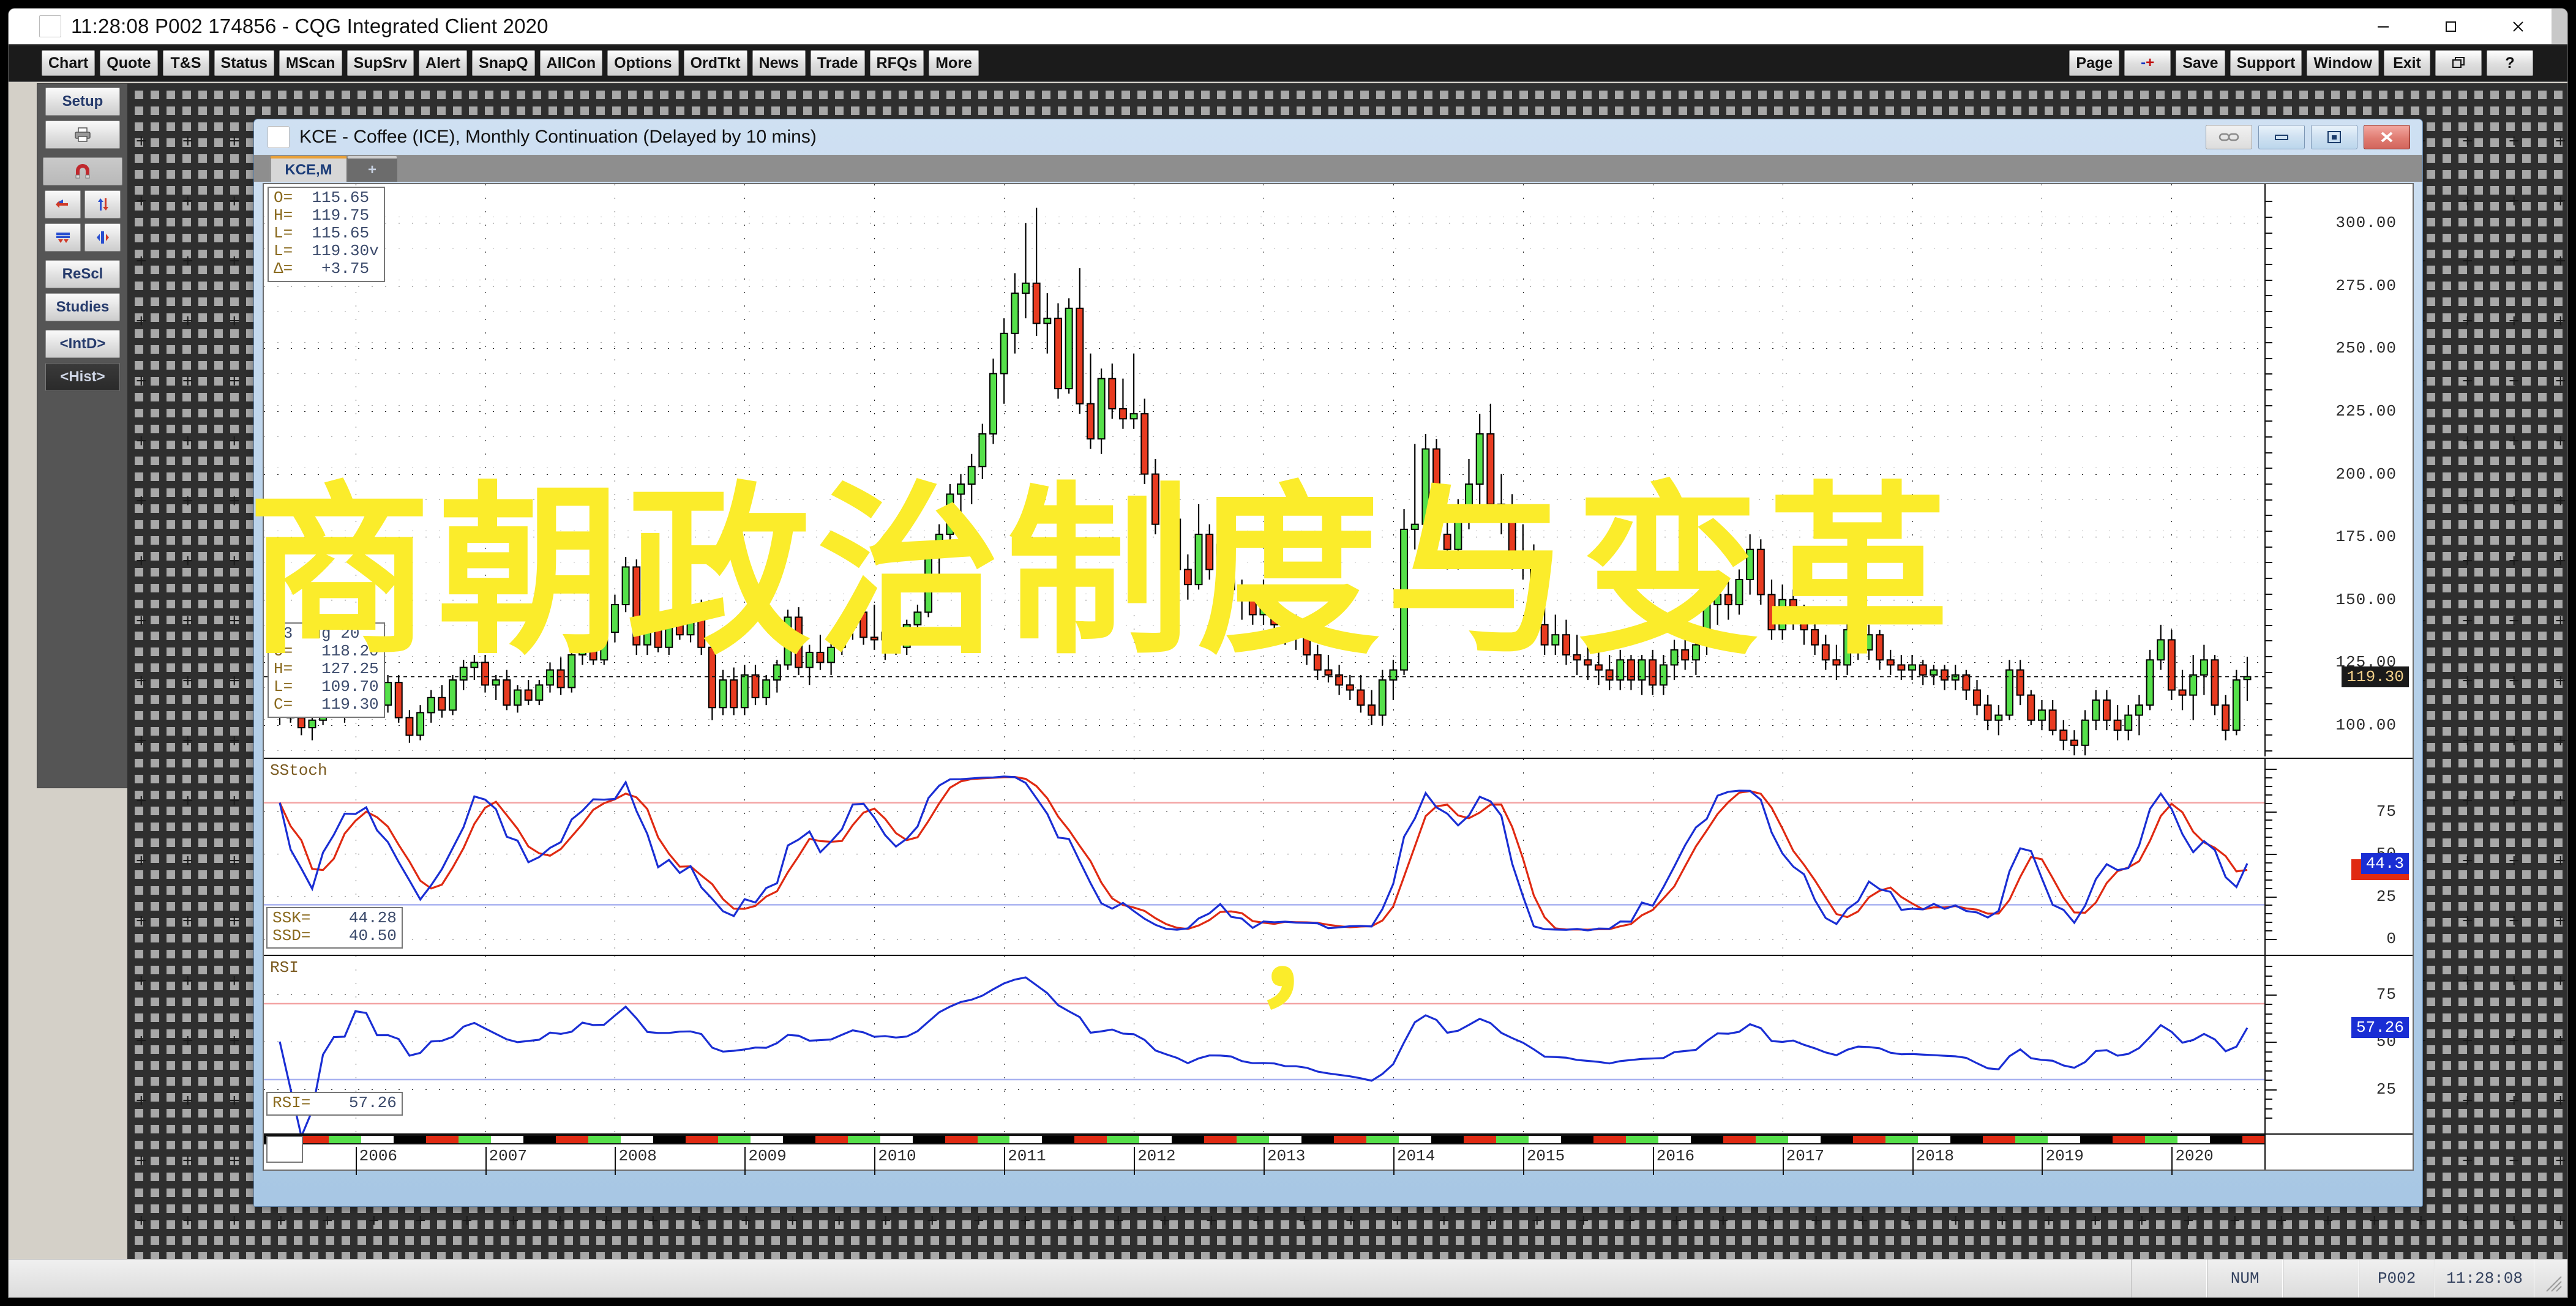  What do you see at coordinates (444, 63) in the screenshot?
I see `toolbar-button-alert: Alert` at bounding box center [444, 63].